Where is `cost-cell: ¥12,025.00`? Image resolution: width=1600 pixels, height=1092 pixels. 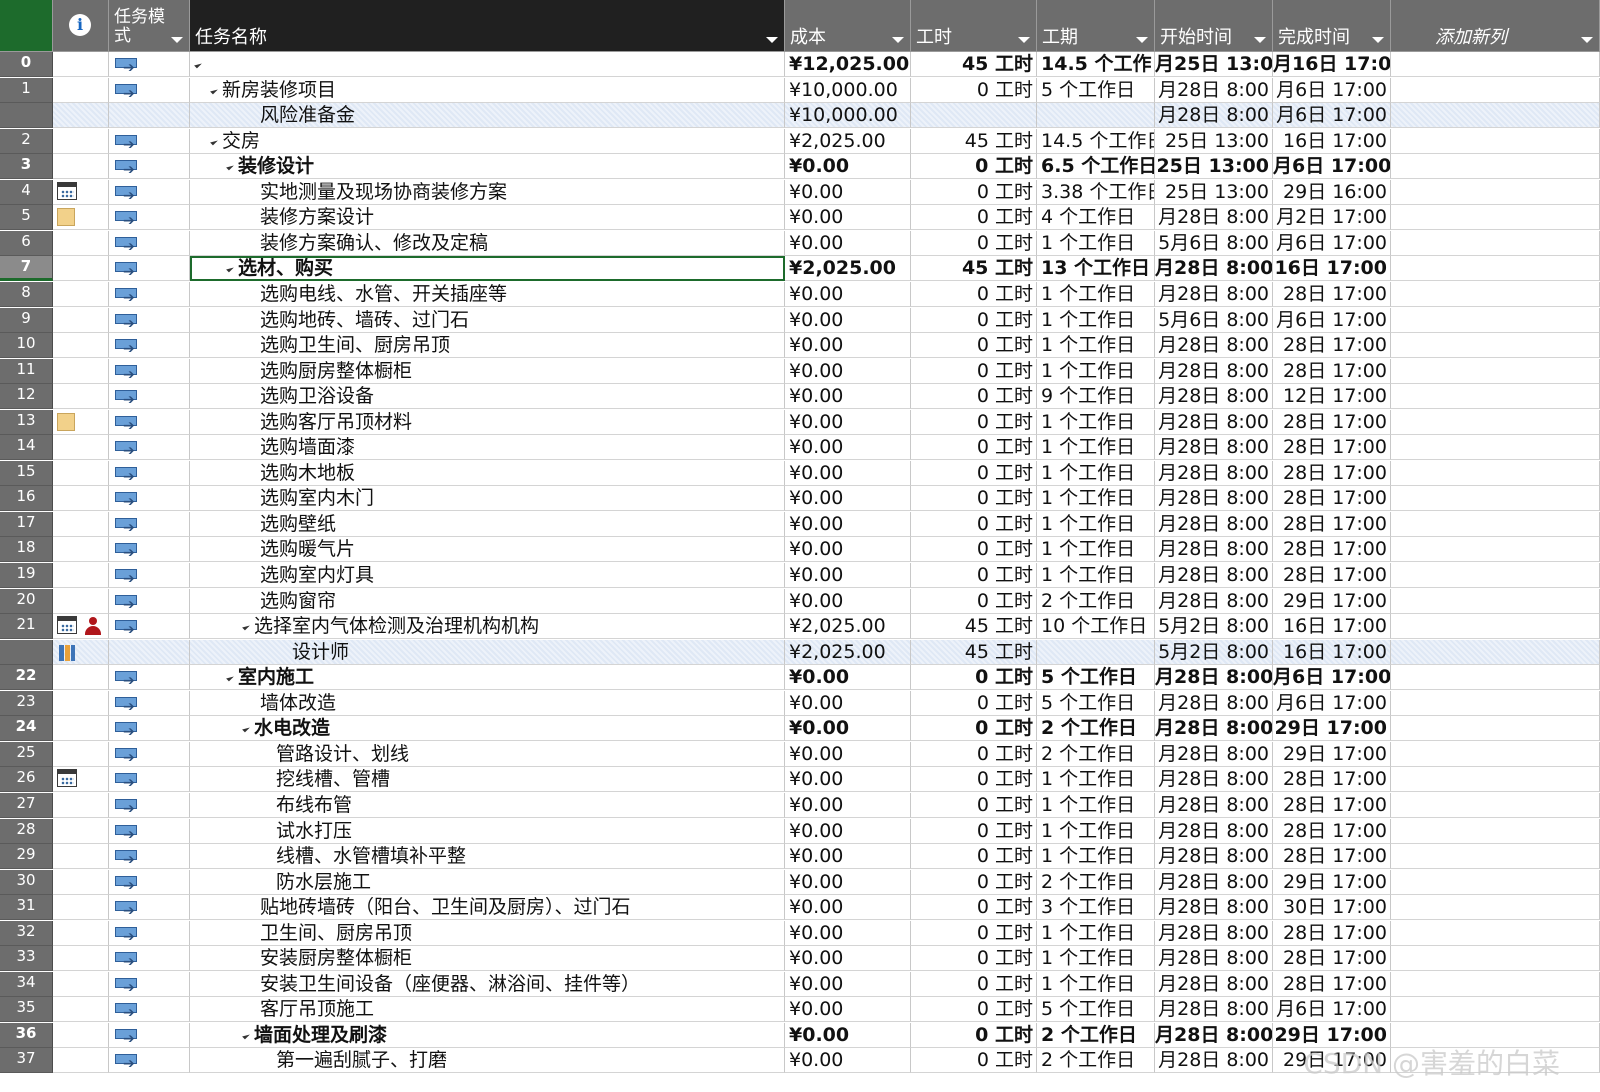
cost-cell: ¥12,025.00 is located at coordinates (848, 64).